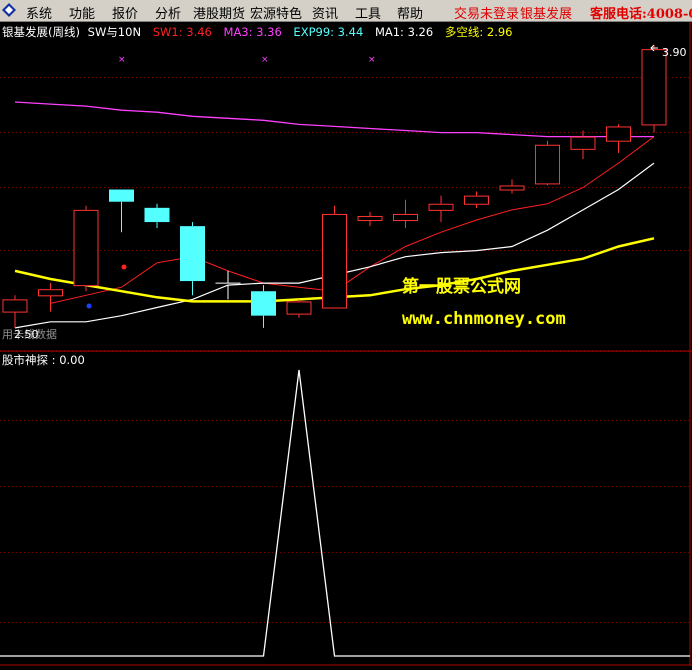  Describe the element at coordinates (315, 32) in the screenshot. I see `exp99-label: EXP99:` at that location.